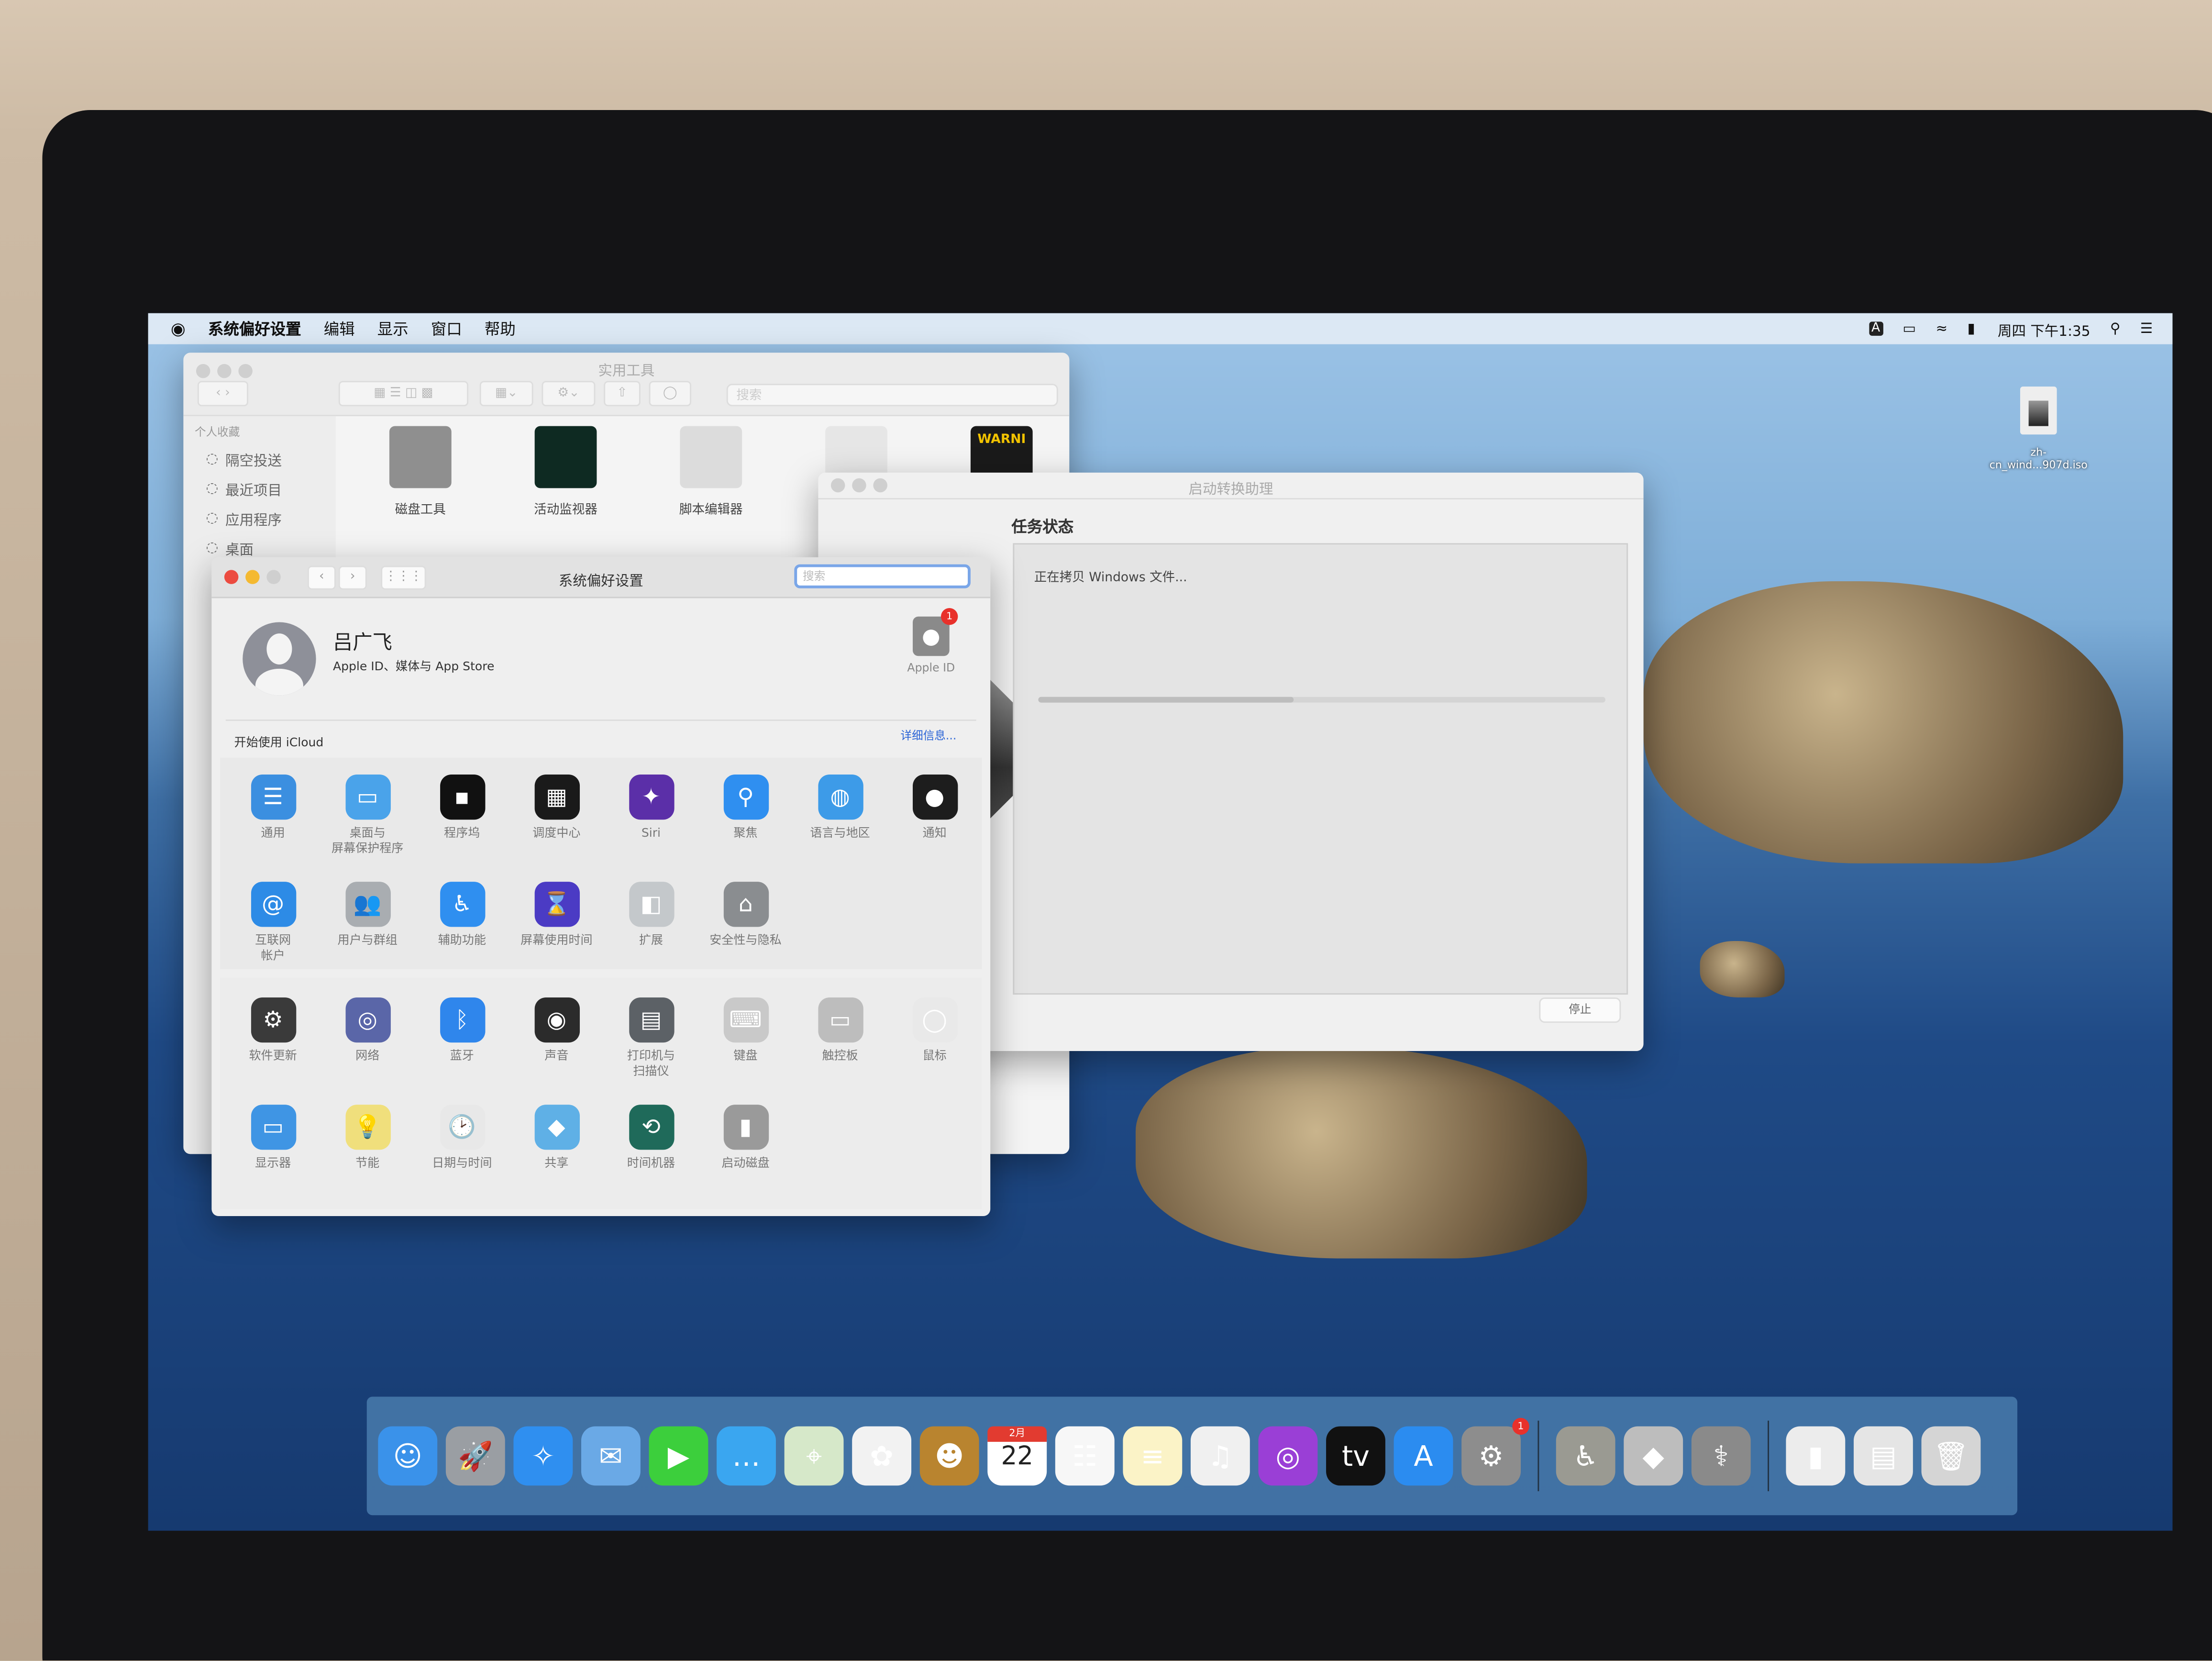 Image resolution: width=2212 pixels, height=1661 pixels. Describe the element at coordinates (273, 905) in the screenshot. I see `internet-accounts-icon: @` at that location.